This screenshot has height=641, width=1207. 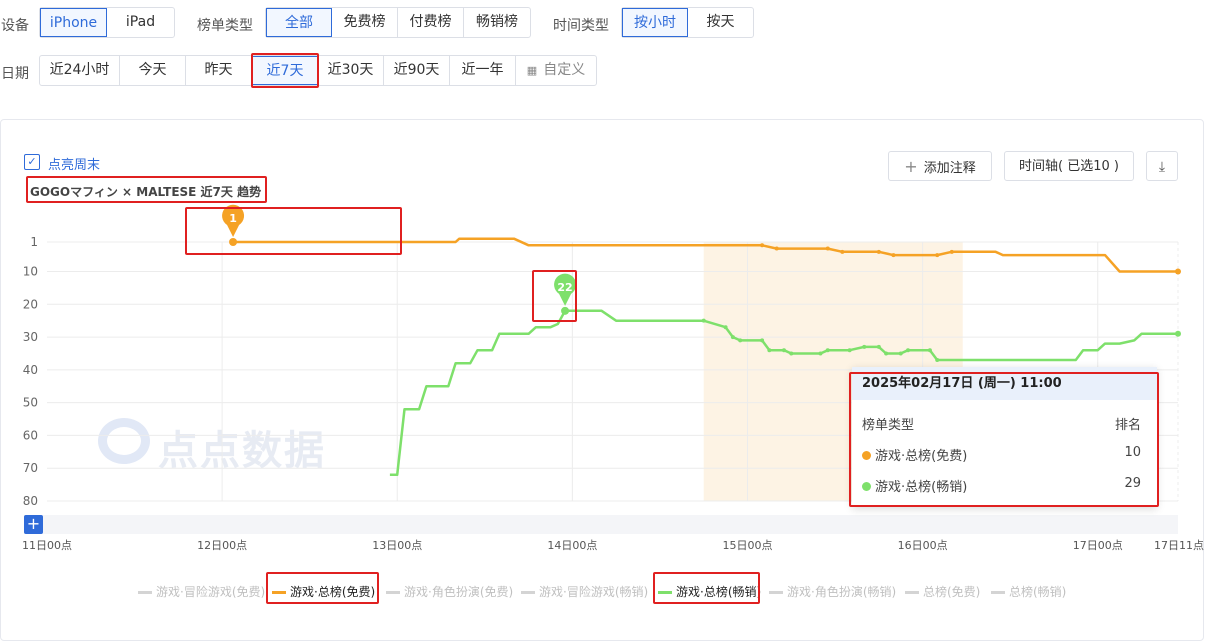 I want to click on legend-label: 游戏·角色扮演(免费), so click(x=459, y=592).